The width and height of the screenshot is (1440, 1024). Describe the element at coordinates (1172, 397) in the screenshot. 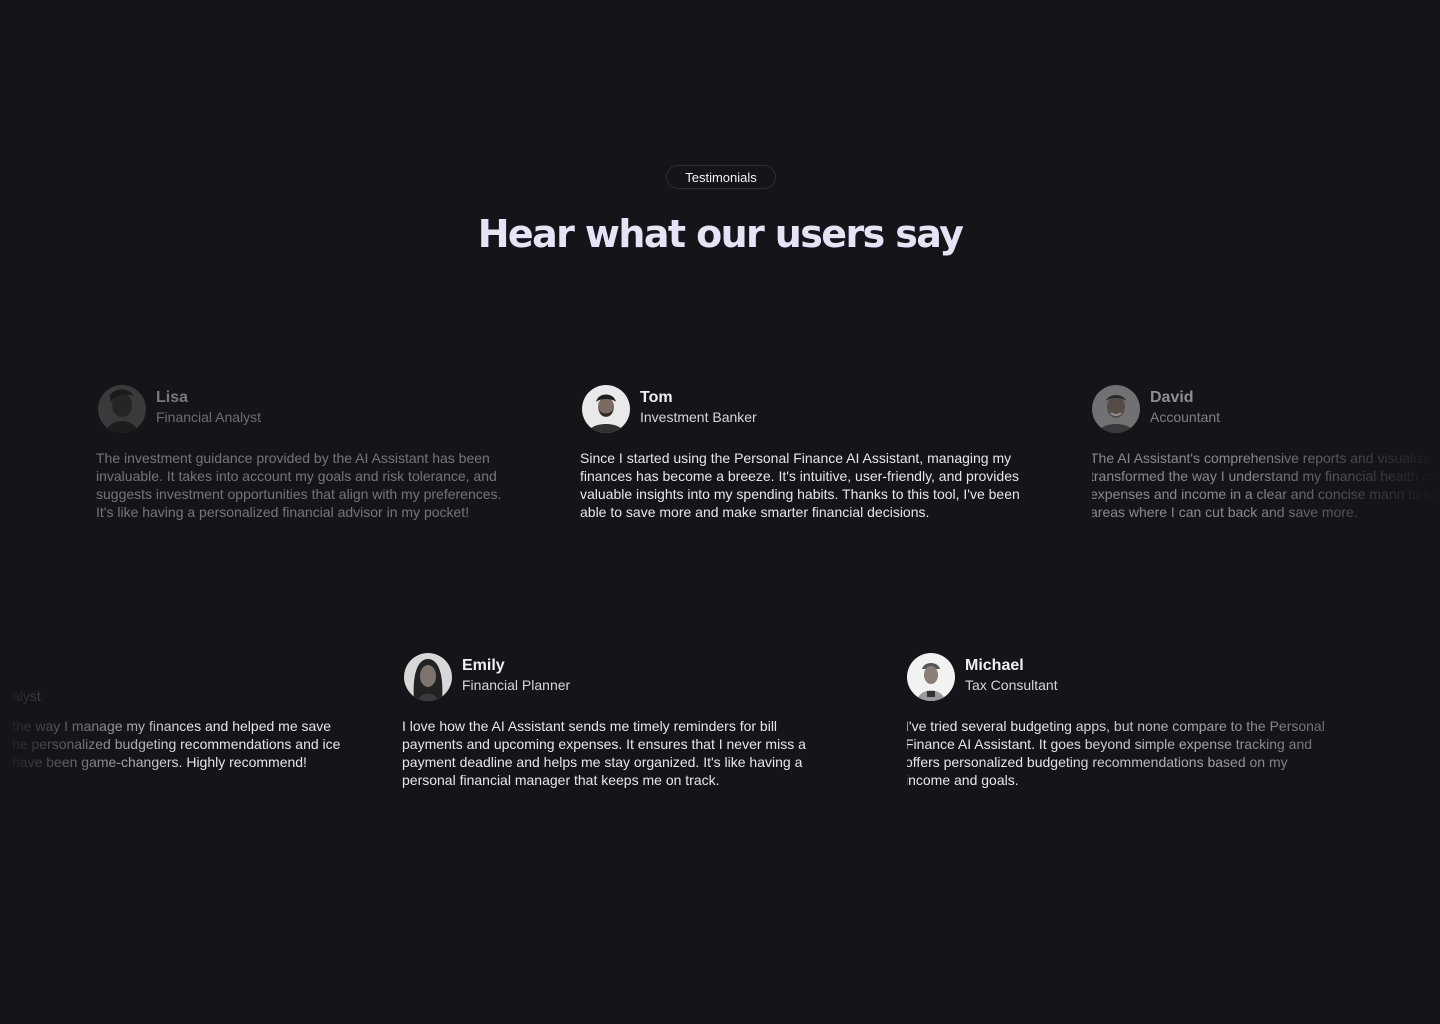

I see `author-name: David` at that location.